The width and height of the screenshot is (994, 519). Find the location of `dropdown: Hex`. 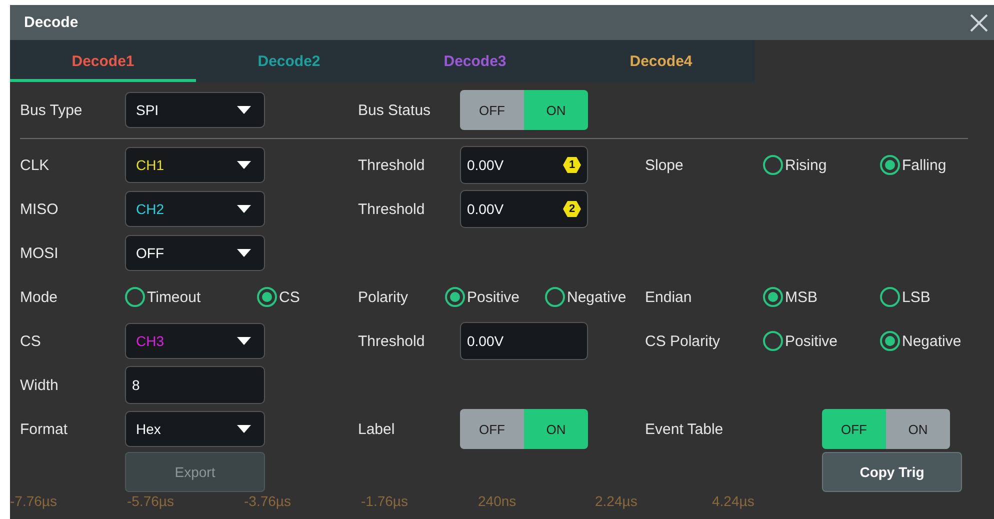

dropdown: Hex is located at coordinates (195, 429).